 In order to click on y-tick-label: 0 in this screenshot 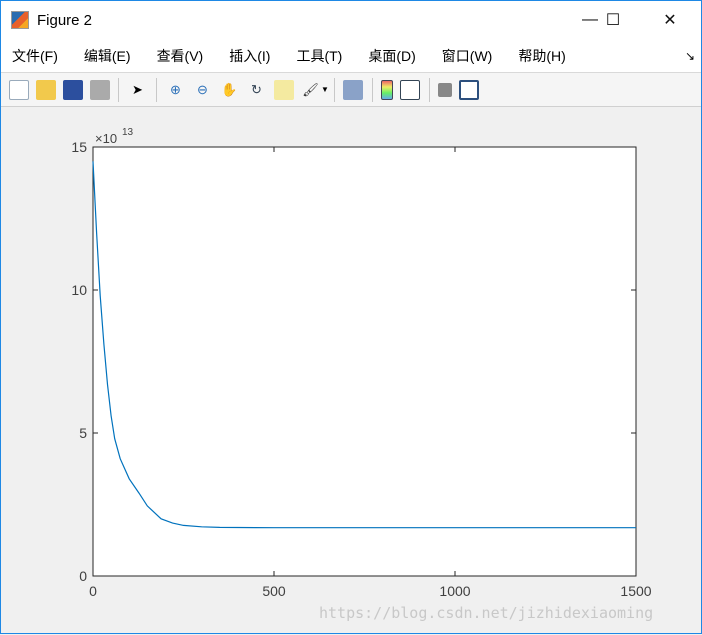, I will do `click(83, 576)`.